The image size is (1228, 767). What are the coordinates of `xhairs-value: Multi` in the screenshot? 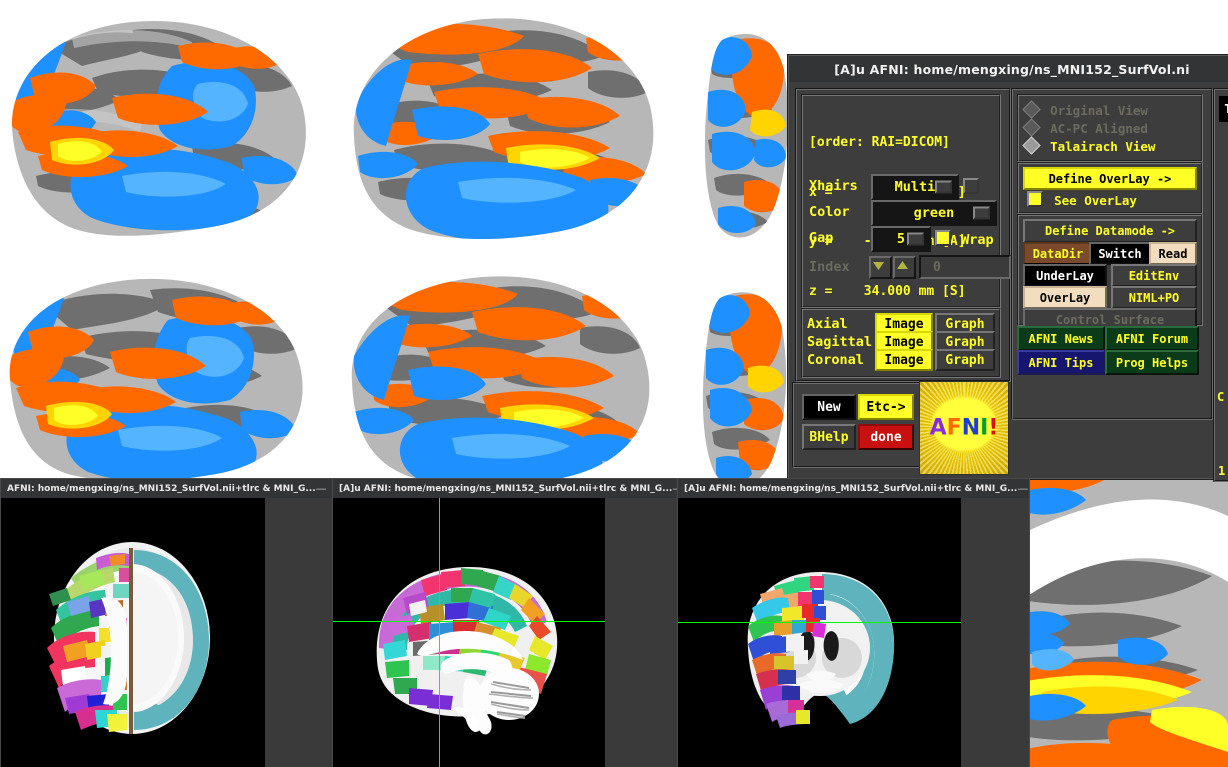 It's located at (915, 187).